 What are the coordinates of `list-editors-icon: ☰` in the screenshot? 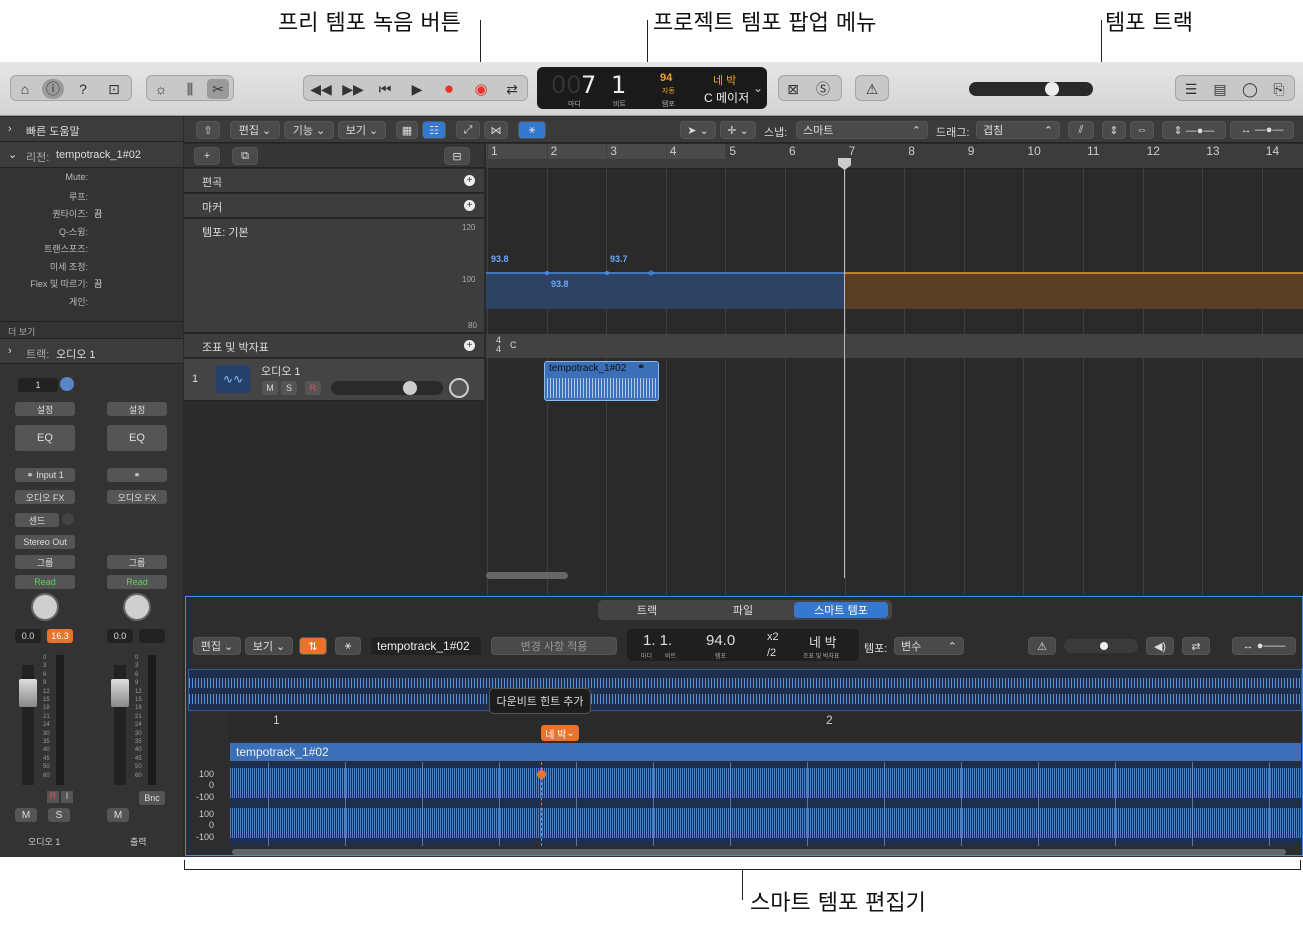 It's located at (1191, 89).